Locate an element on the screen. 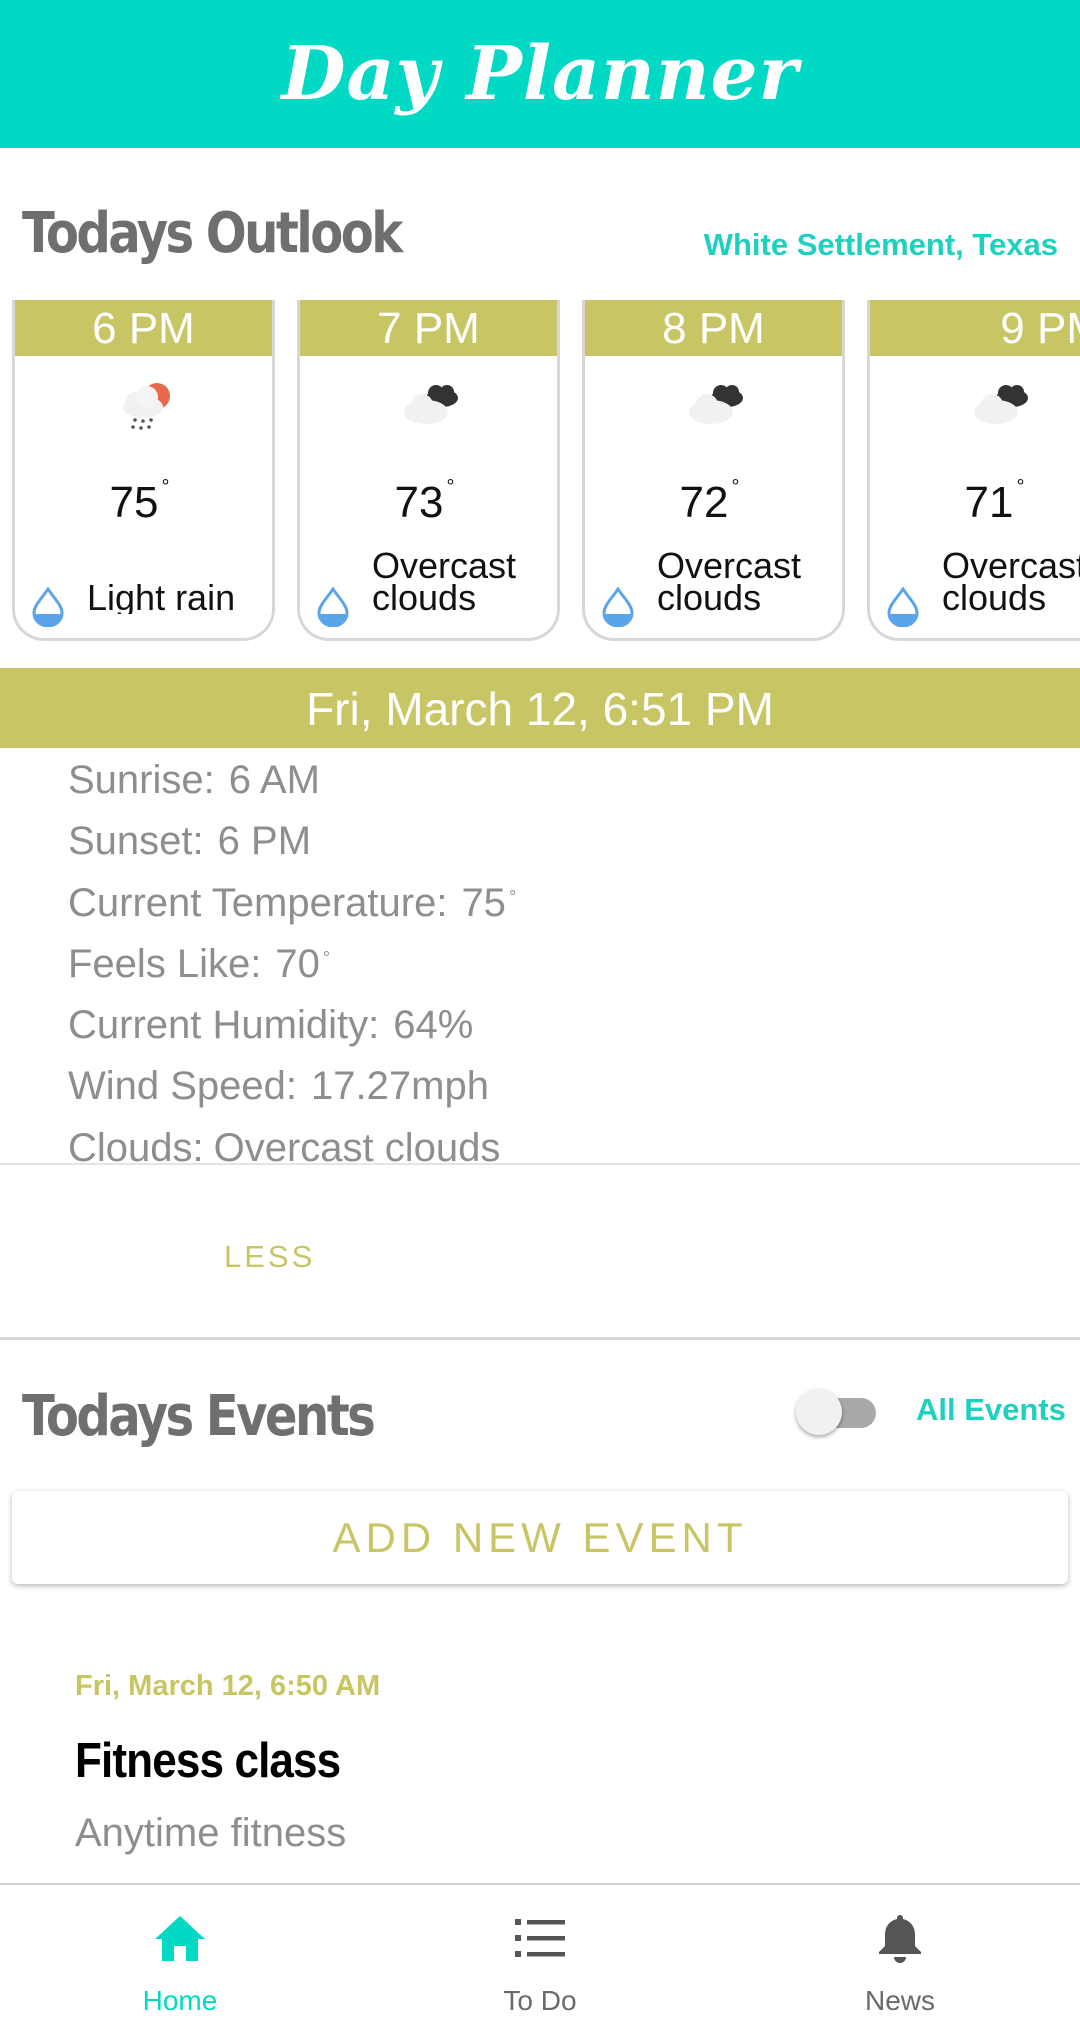 The image size is (1080, 2032). outlook-title: Todays Outlook is located at coordinates (212, 233).